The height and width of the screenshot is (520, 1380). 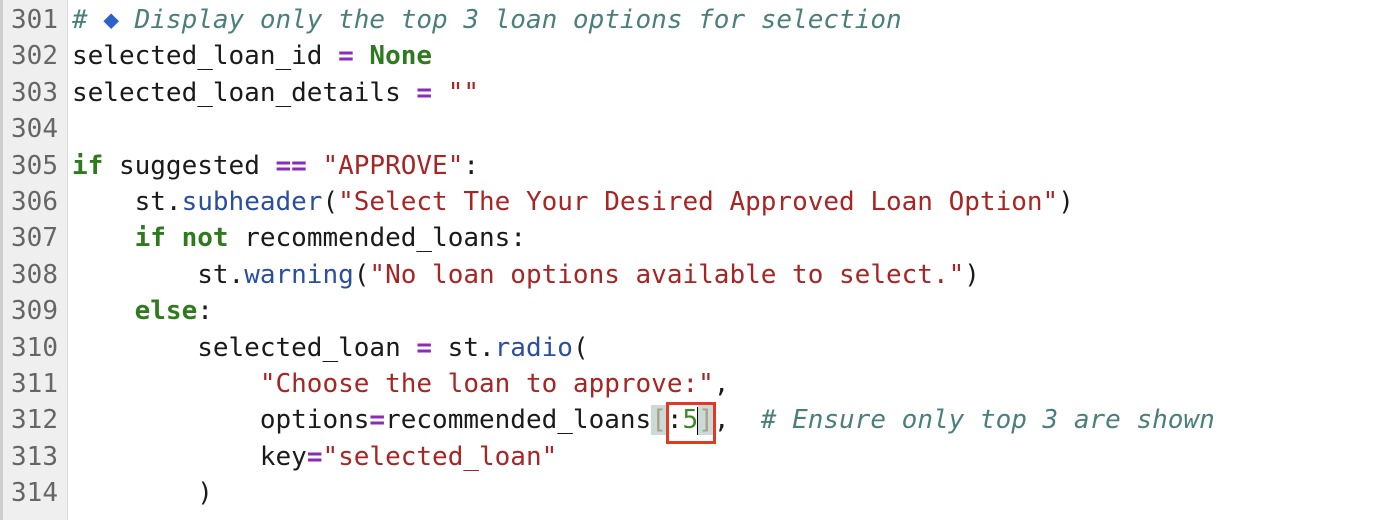 I want to click on code-line: 303 selected_loan_details = "", so click(x=607, y=93).